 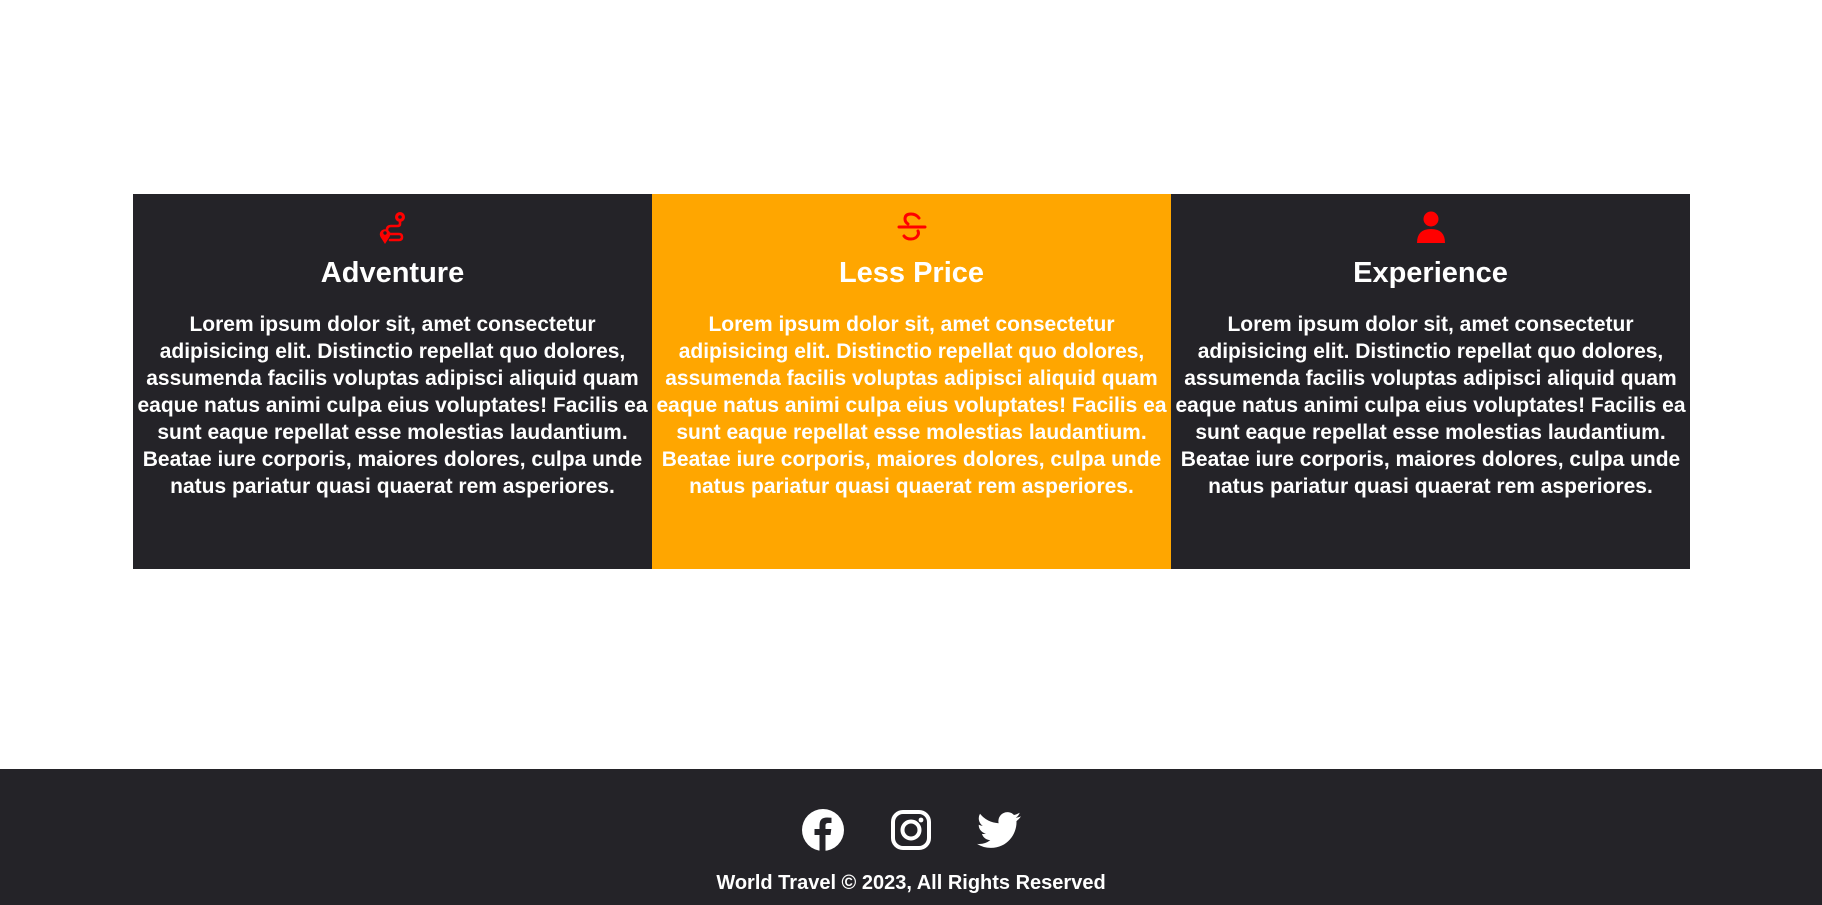 I want to click on feature-title: Experience, so click(x=1430, y=273).